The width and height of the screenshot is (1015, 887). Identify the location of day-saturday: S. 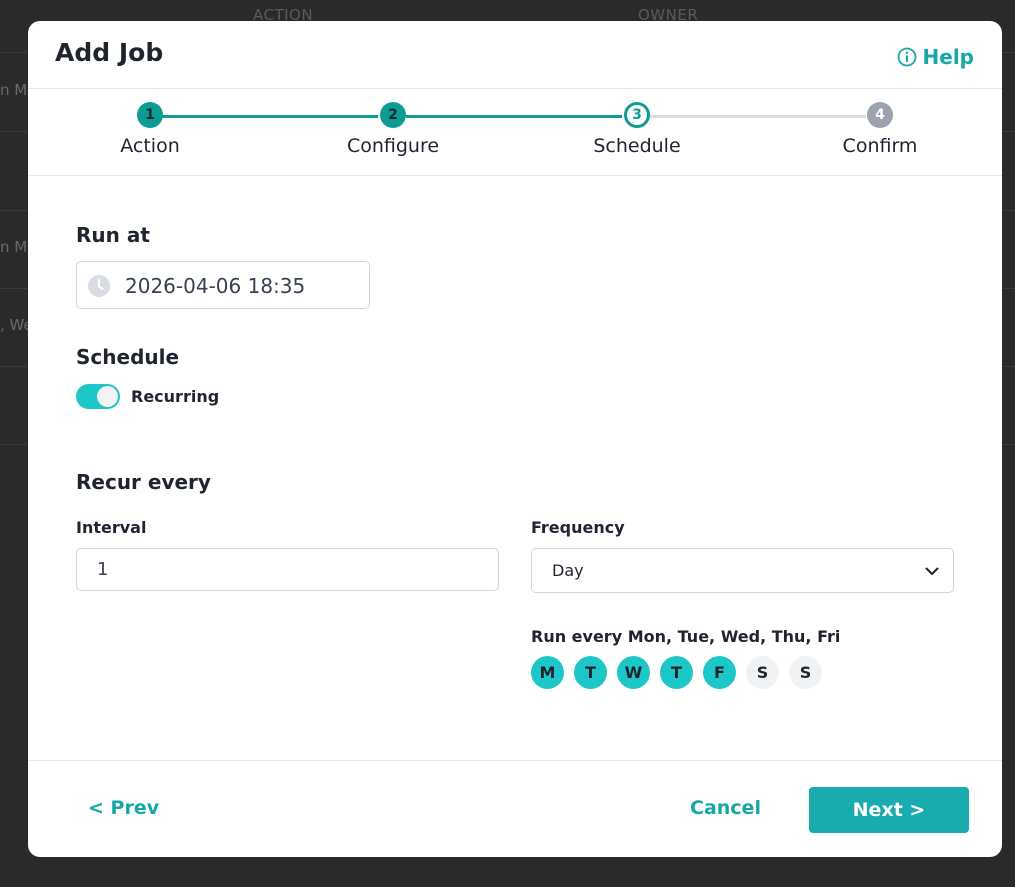
(762, 672).